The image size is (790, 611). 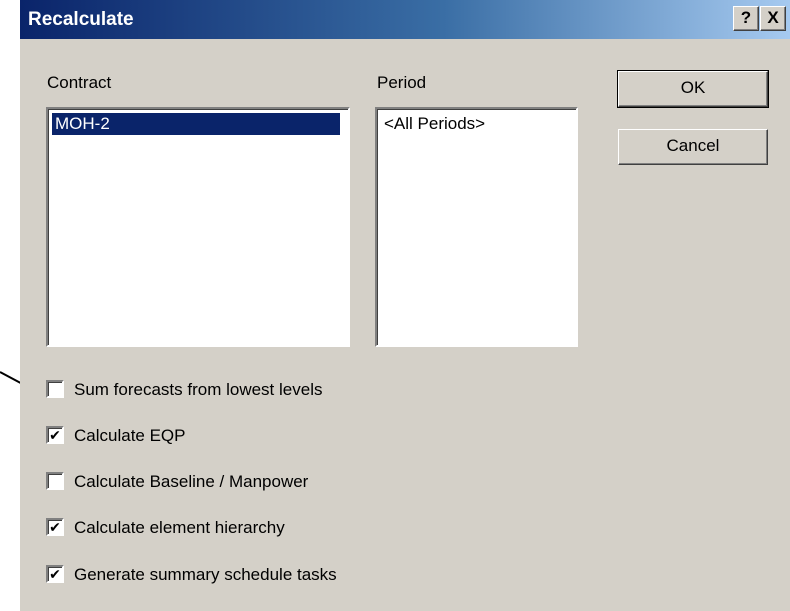 What do you see at coordinates (198, 389) in the screenshot?
I see `sum-forecasts-label: Sum forecasts from lowest levels` at bounding box center [198, 389].